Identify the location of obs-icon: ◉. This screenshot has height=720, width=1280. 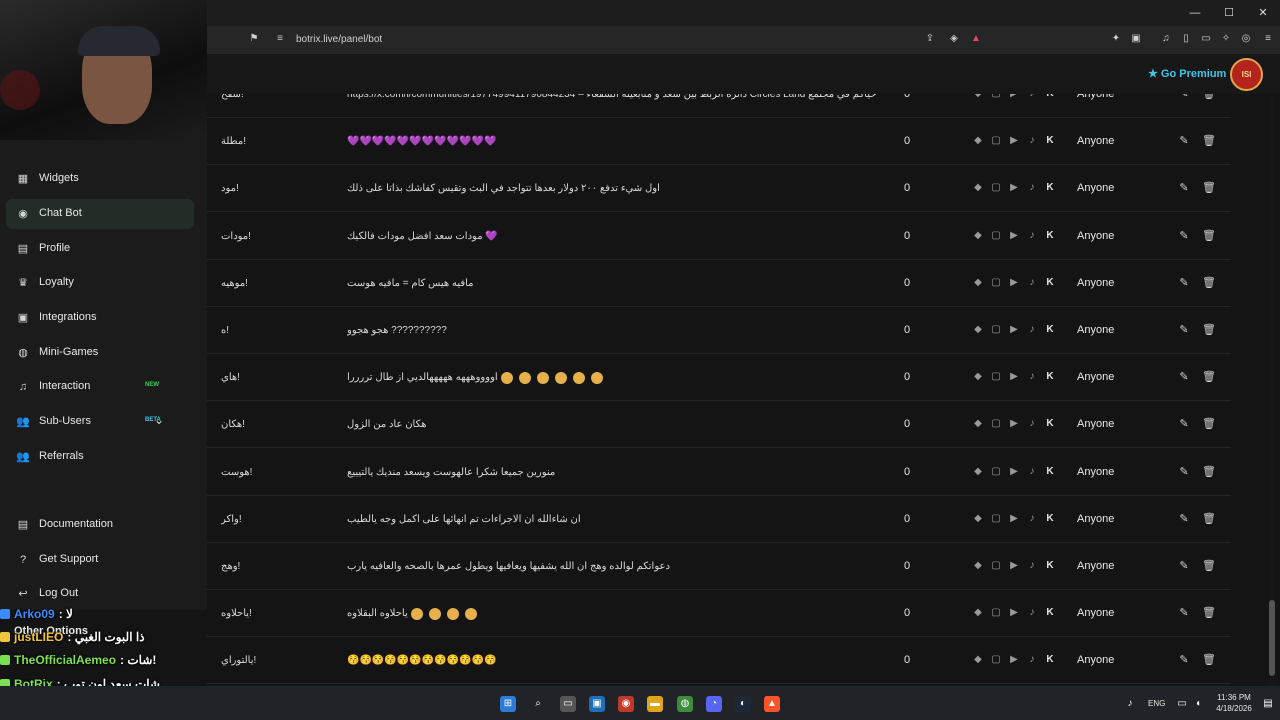
(626, 704).